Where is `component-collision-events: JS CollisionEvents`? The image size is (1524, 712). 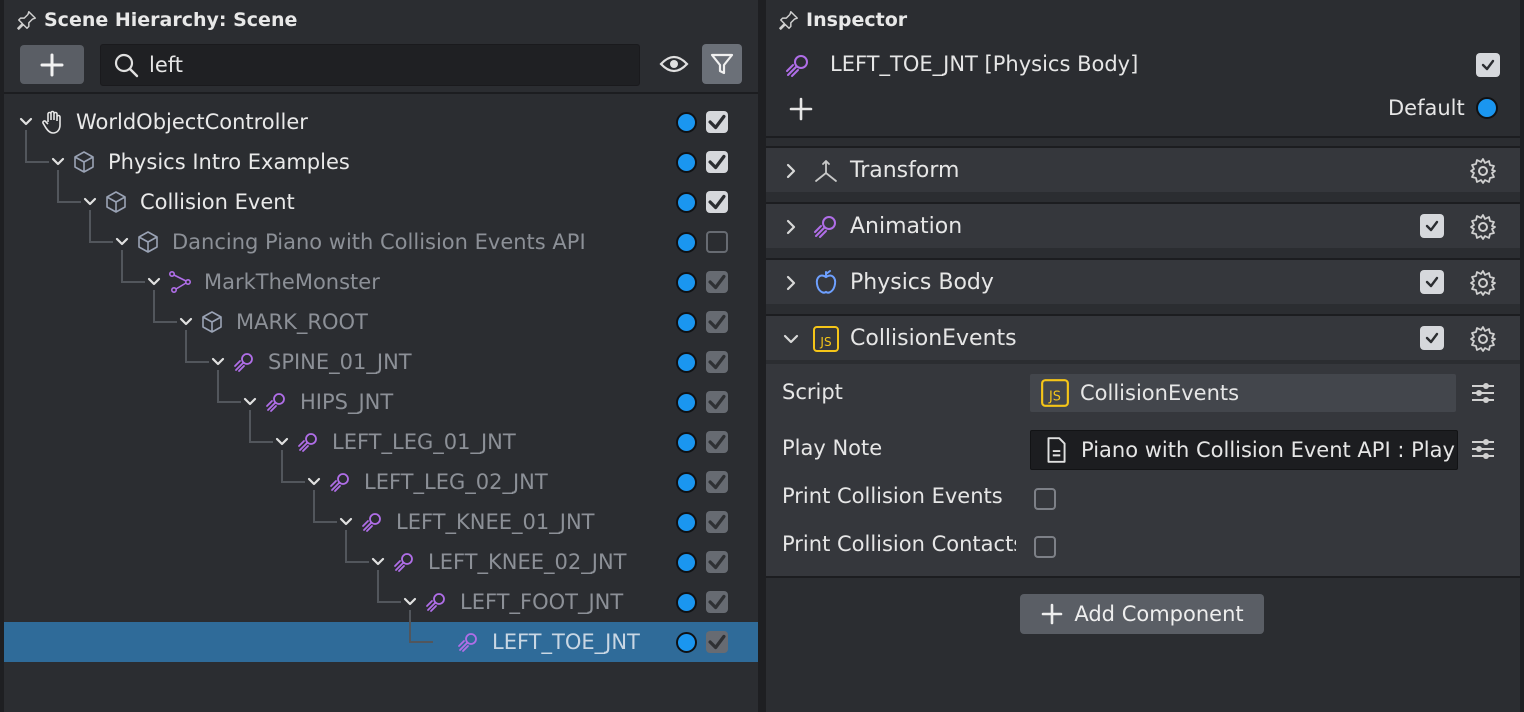 component-collision-events: JS CollisionEvents is located at coordinates (1143, 337).